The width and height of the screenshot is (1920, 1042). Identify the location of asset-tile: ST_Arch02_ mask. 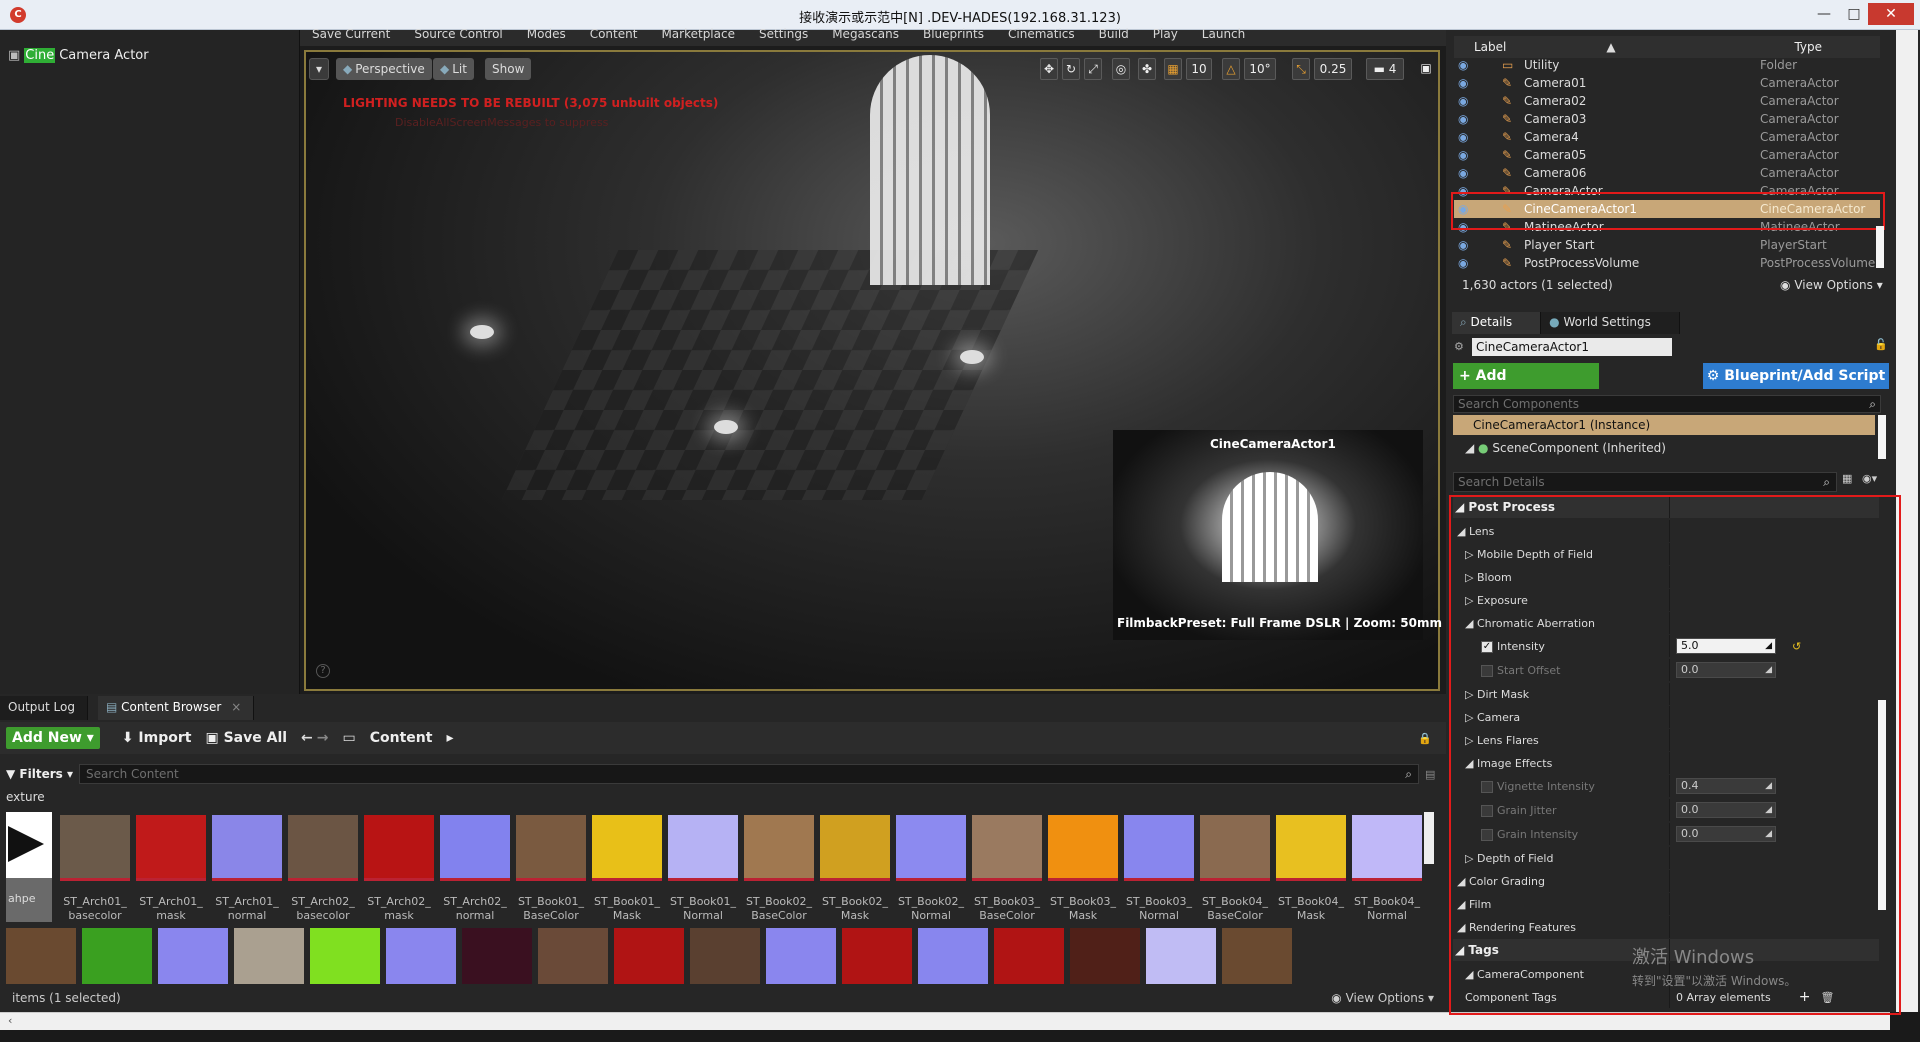
(399, 880).